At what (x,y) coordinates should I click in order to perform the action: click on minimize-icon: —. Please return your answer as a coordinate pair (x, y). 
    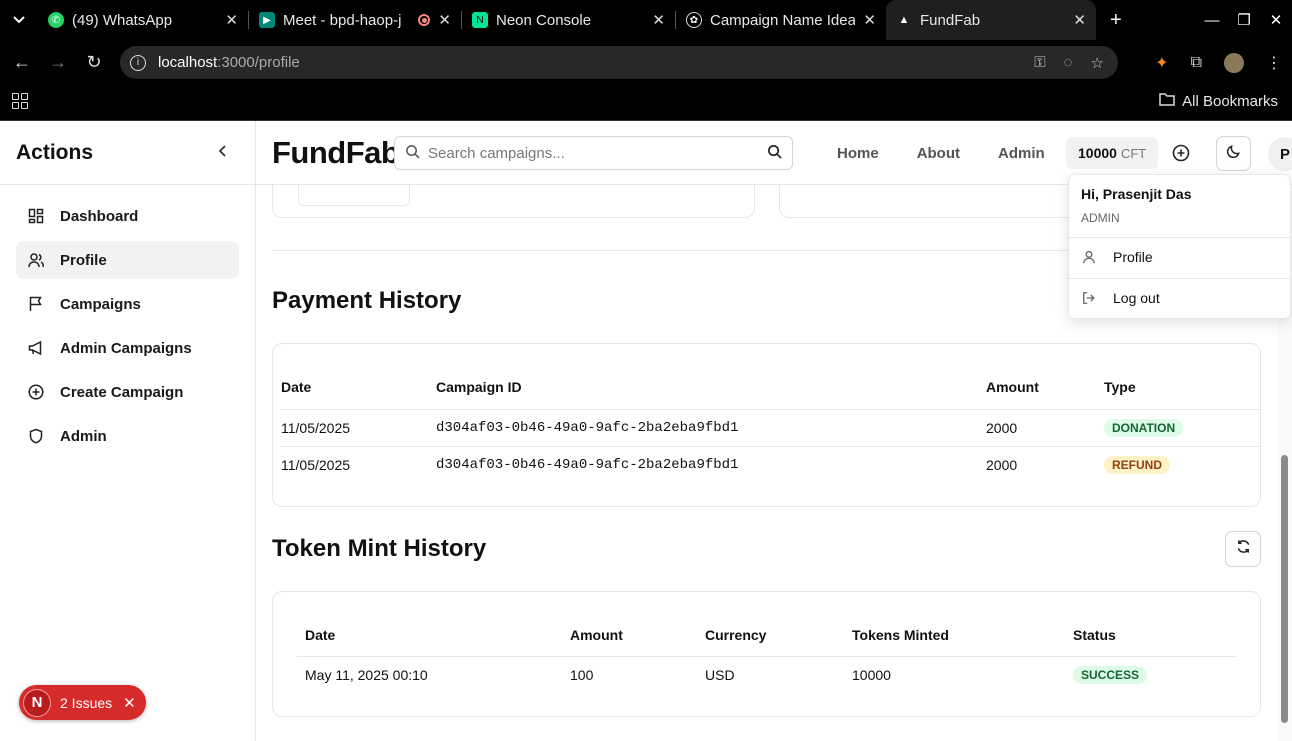
    Looking at the image, I should click on (1212, 20).